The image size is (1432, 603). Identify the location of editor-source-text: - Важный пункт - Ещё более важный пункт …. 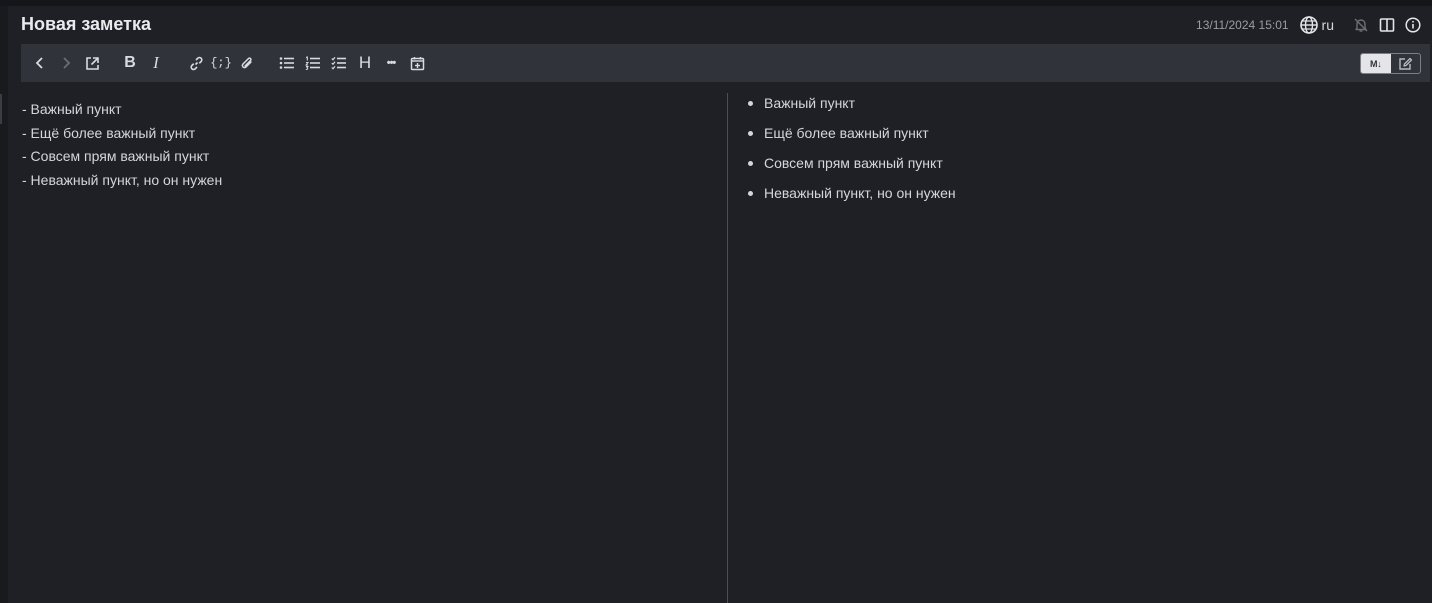
(122, 145).